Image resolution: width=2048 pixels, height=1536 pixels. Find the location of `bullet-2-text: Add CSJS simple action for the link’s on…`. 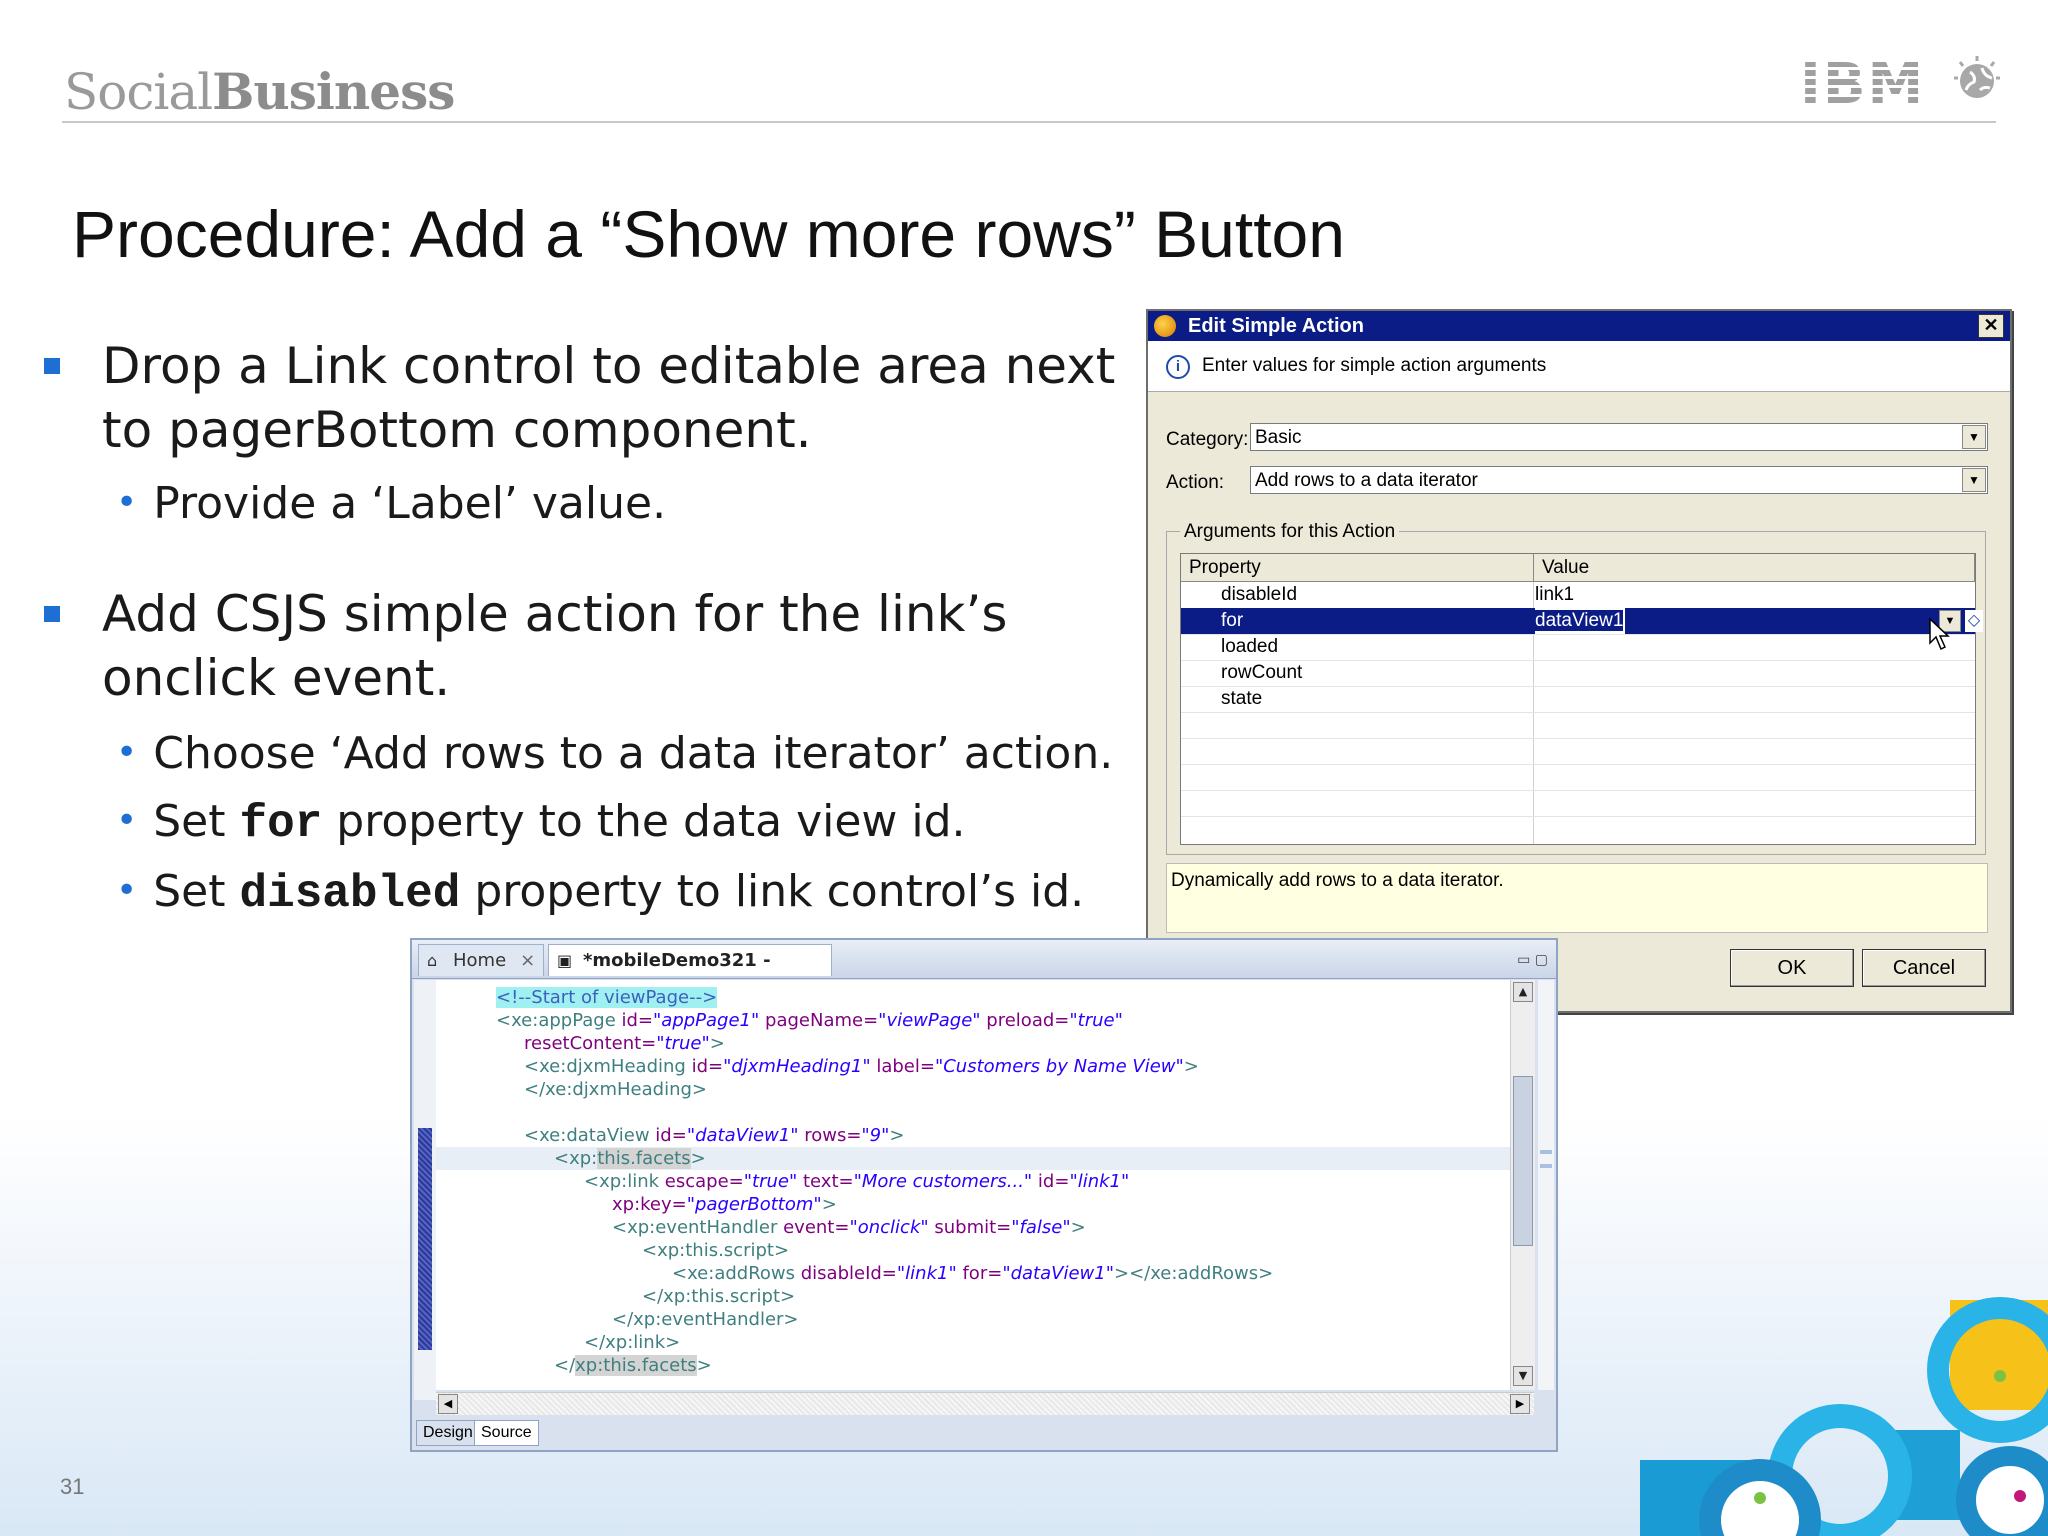

bullet-2-text: Add CSJS simple action for the link’s on… is located at coordinates (555, 646).